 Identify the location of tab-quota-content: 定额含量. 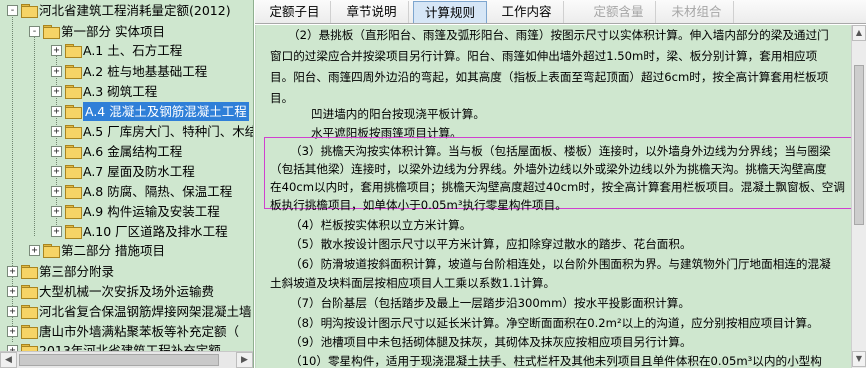
(619, 12).